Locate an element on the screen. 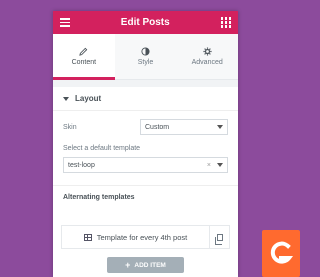  panel-tabs: Content Style Advanced is located at coordinates (145, 57).